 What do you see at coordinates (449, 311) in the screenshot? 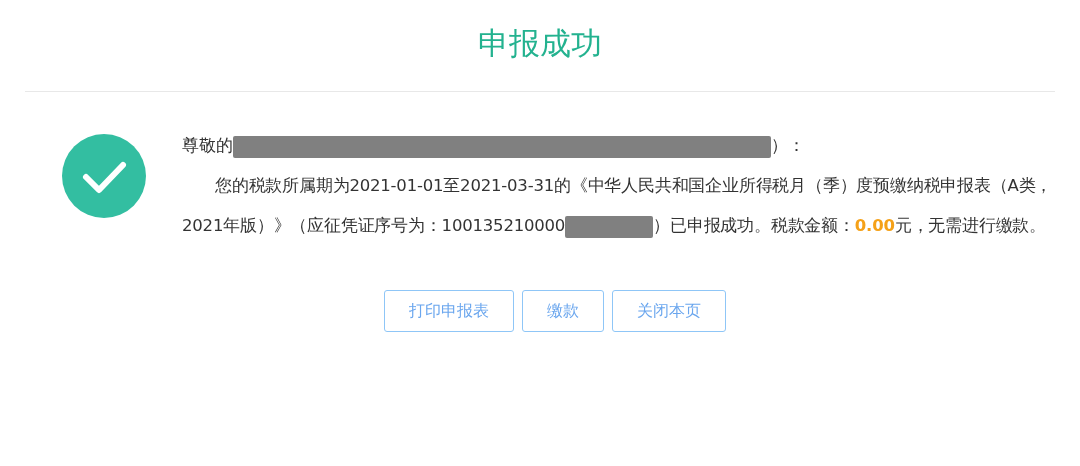
I see `action-button: 打印申报表` at bounding box center [449, 311].